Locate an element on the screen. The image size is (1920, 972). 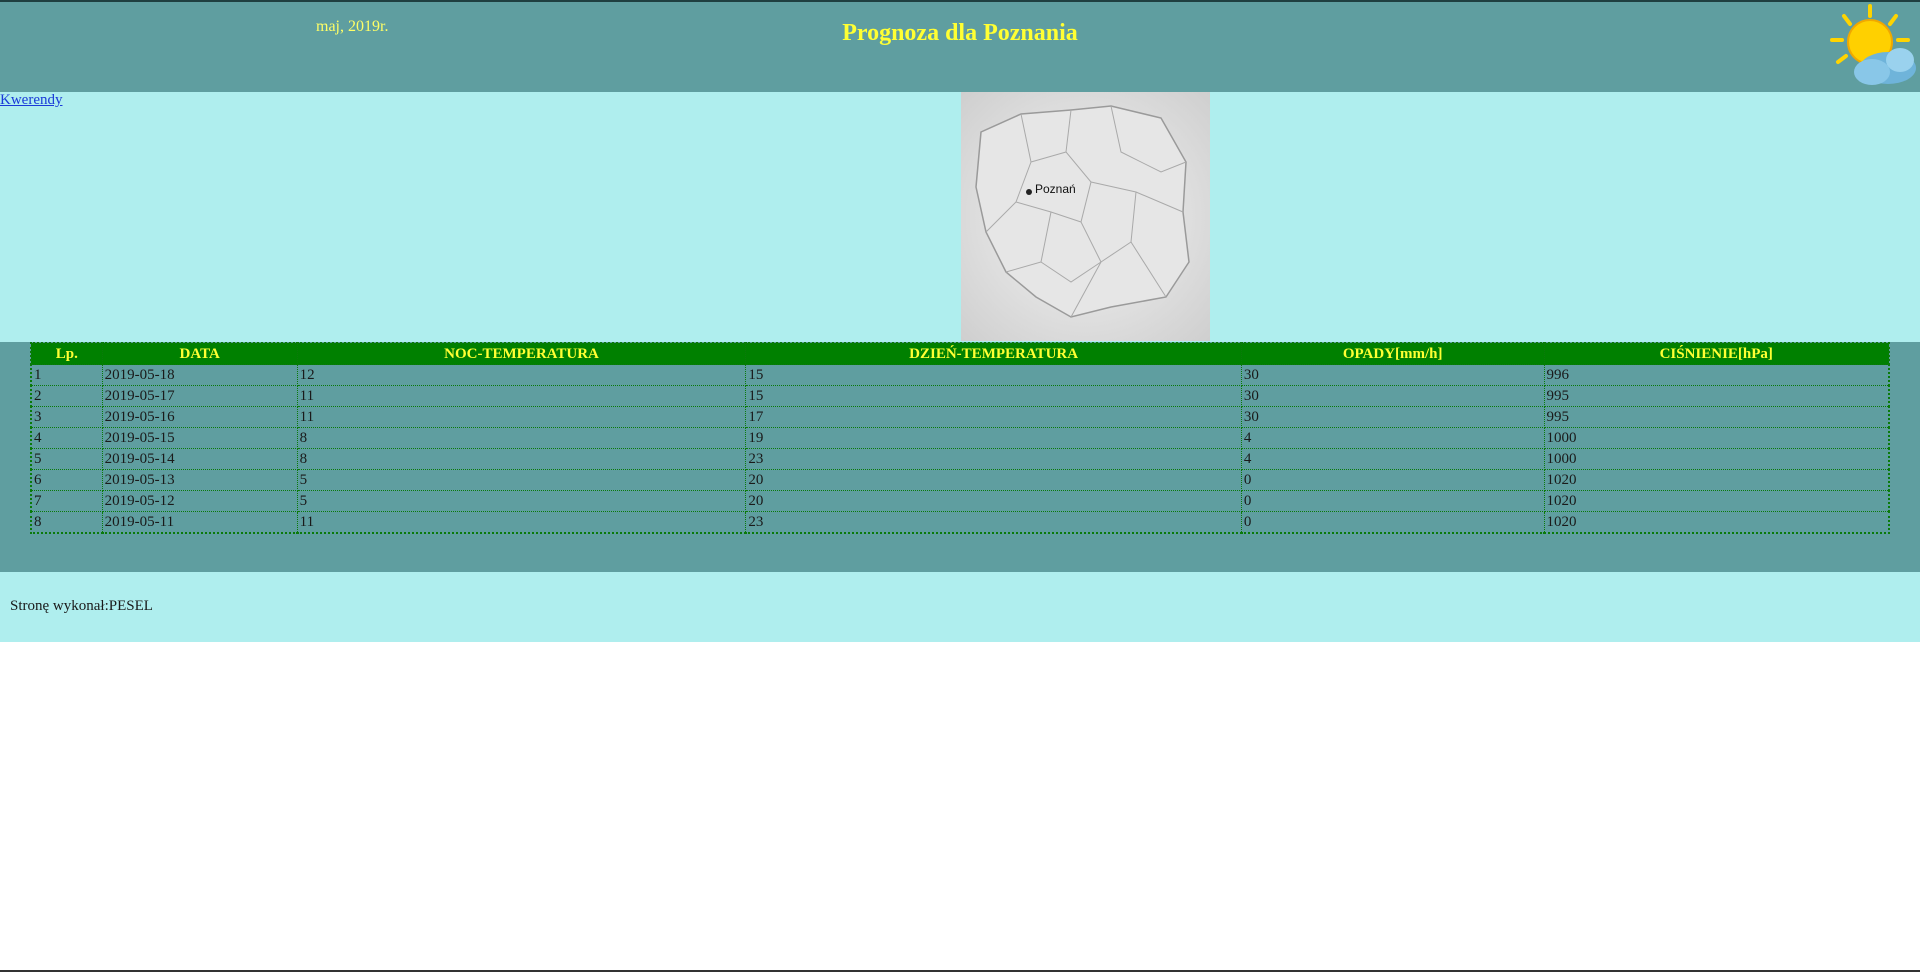
cell-lp: 3 is located at coordinates (66, 417).